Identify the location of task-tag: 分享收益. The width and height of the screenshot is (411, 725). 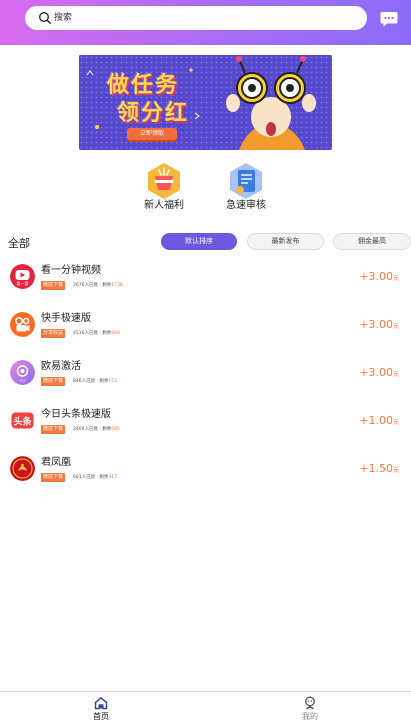
(53, 333).